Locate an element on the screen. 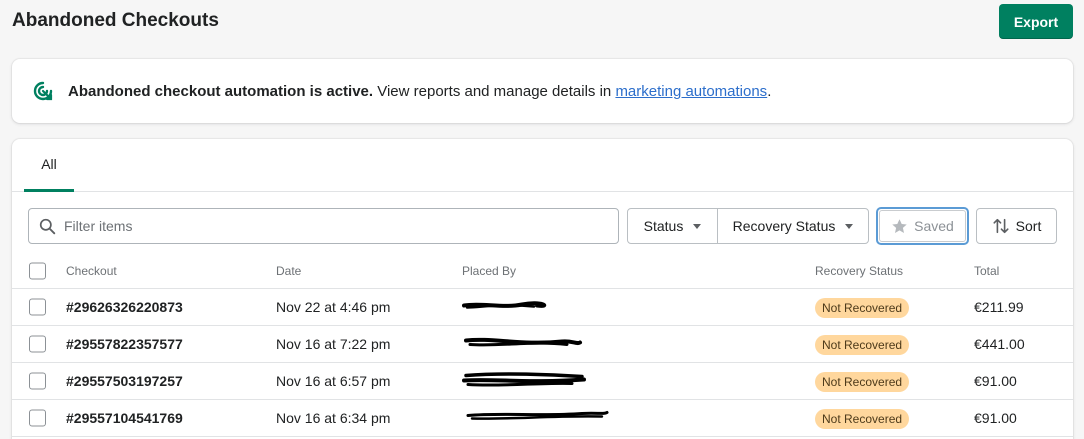 The width and height of the screenshot is (1084, 439). tab-bar: All is located at coordinates (542, 165).